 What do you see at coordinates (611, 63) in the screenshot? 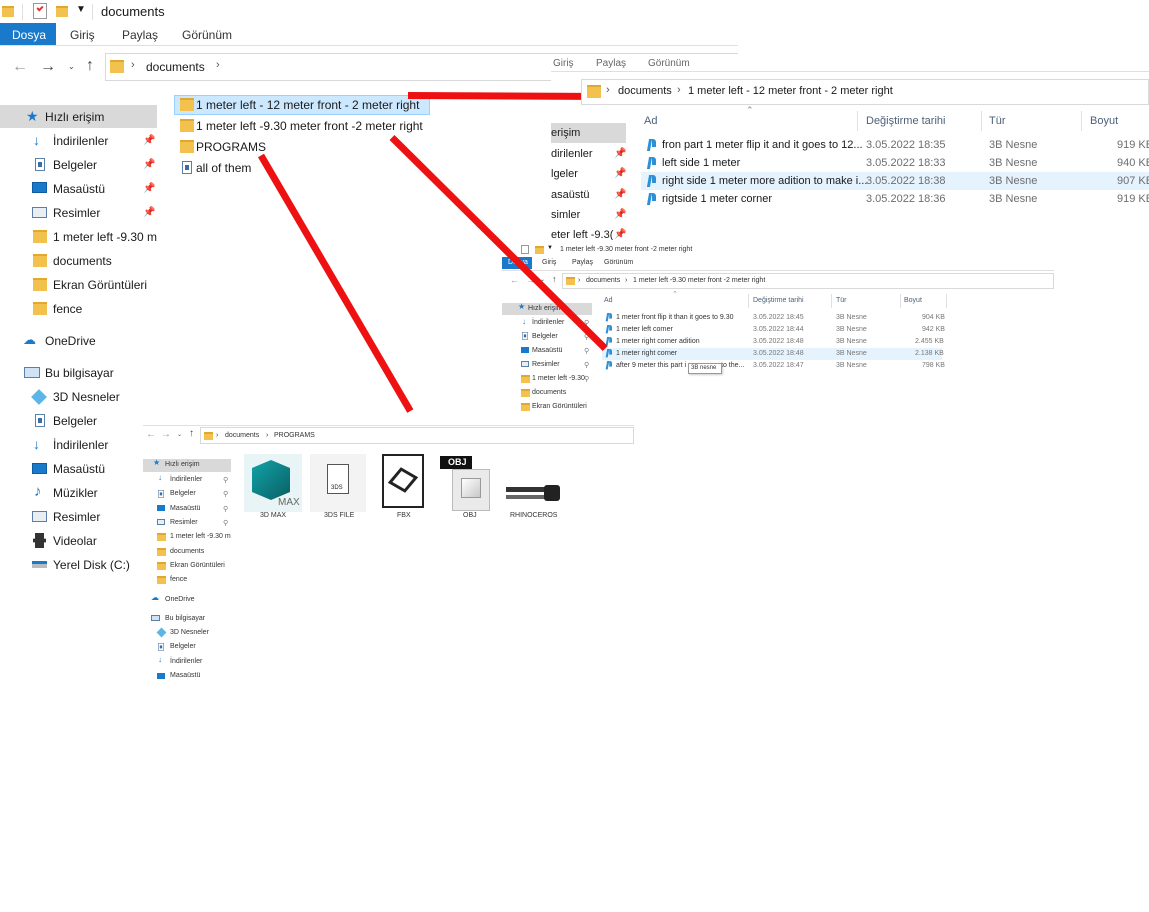
I see `tab-paylas-partial: Paylaş` at bounding box center [611, 63].